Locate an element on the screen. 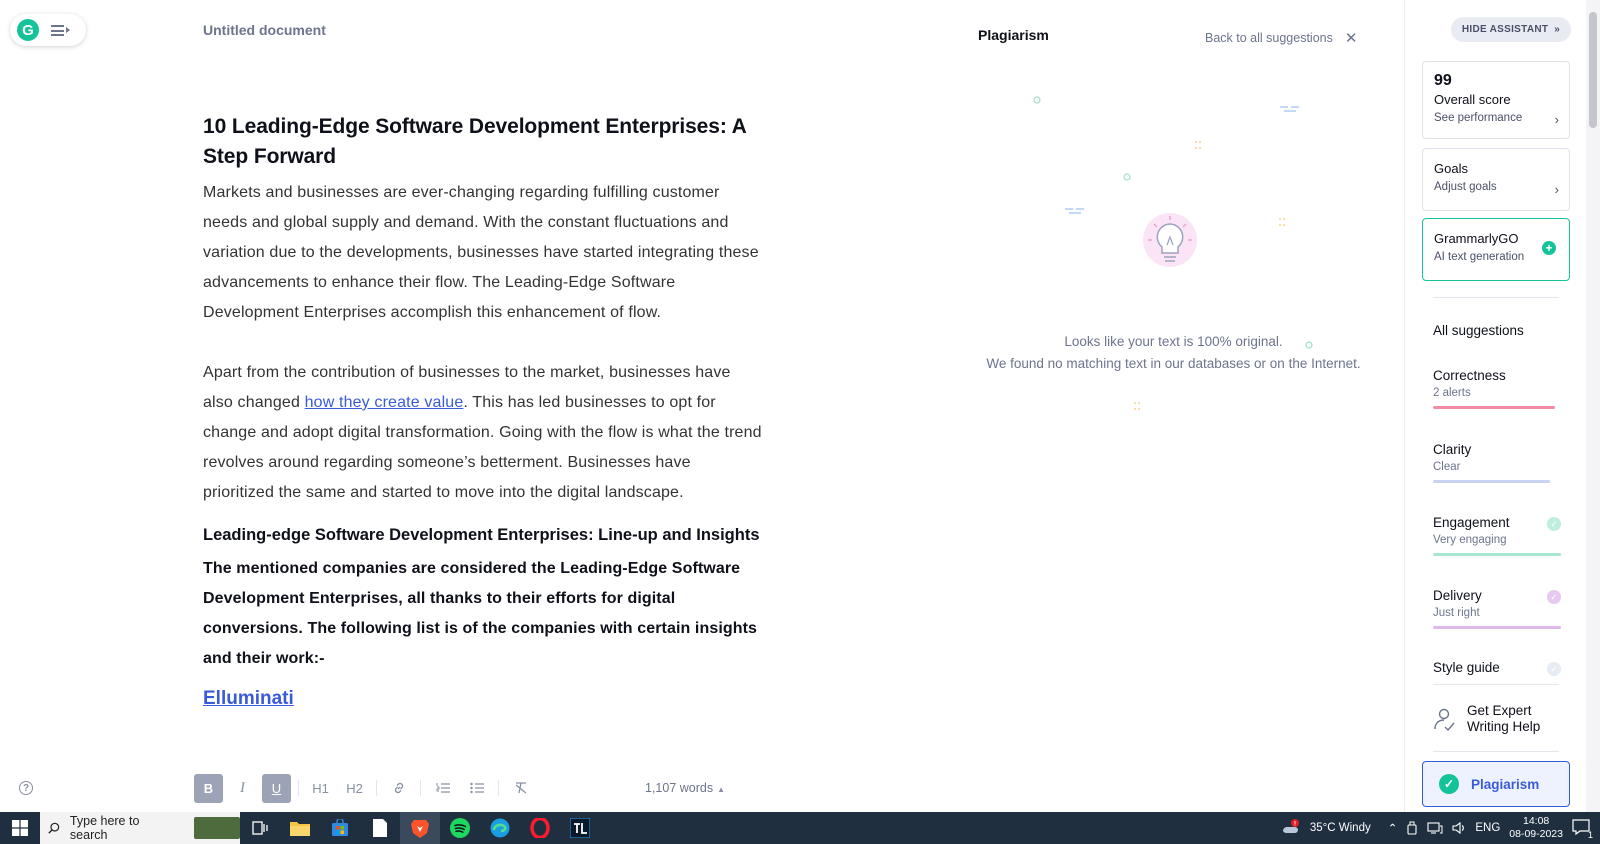 The image size is (1600, 844). bold-button: B is located at coordinates (208, 788).